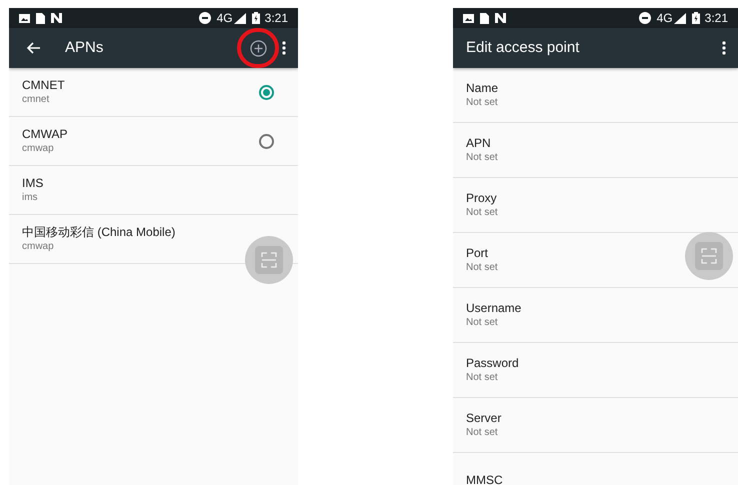  Describe the element at coordinates (477, 253) in the screenshot. I see `setting-label: Port` at that location.